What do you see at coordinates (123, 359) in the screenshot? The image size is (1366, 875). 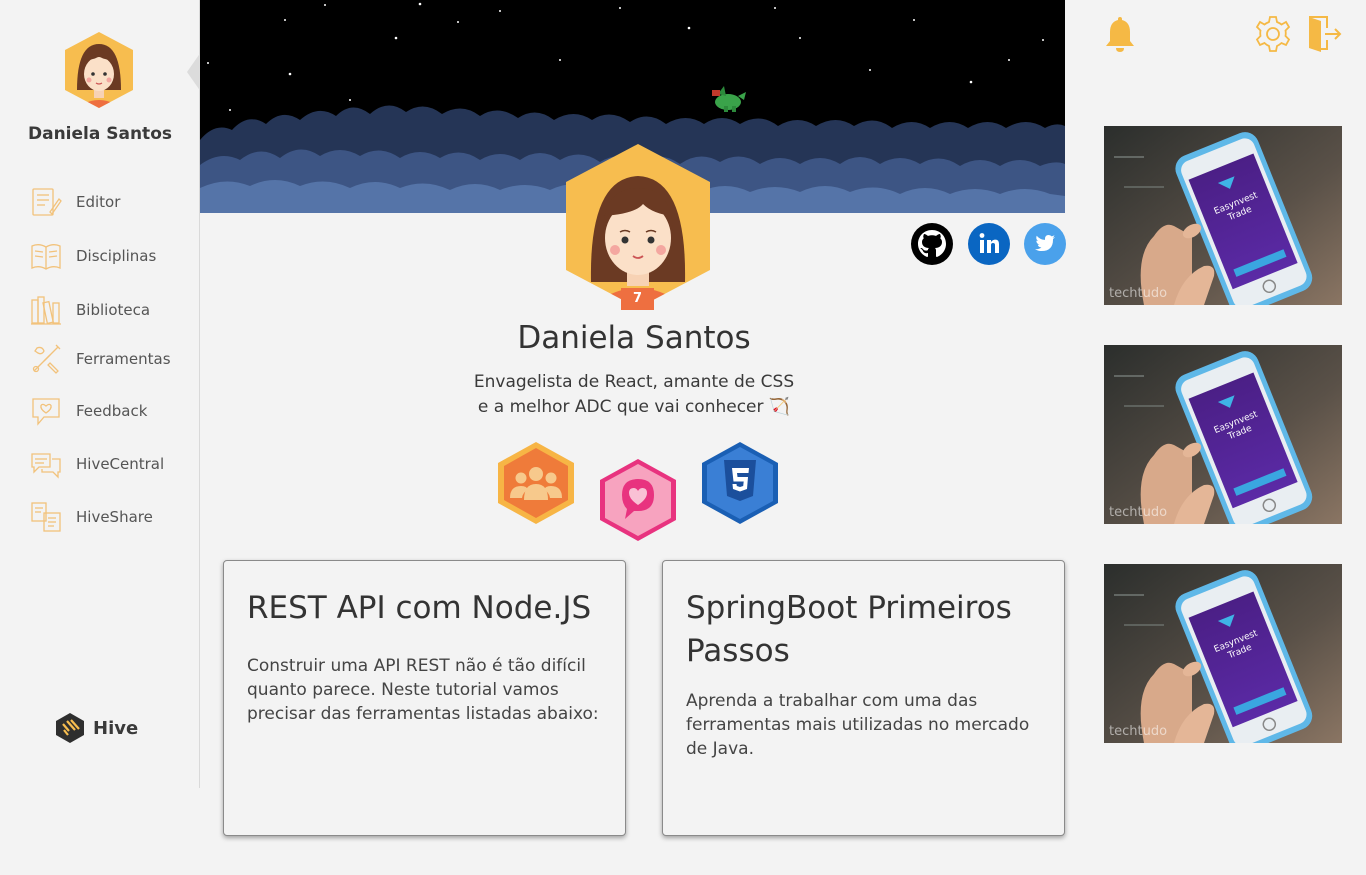 I see `sidebar-item-label: Ferramentas` at bounding box center [123, 359].